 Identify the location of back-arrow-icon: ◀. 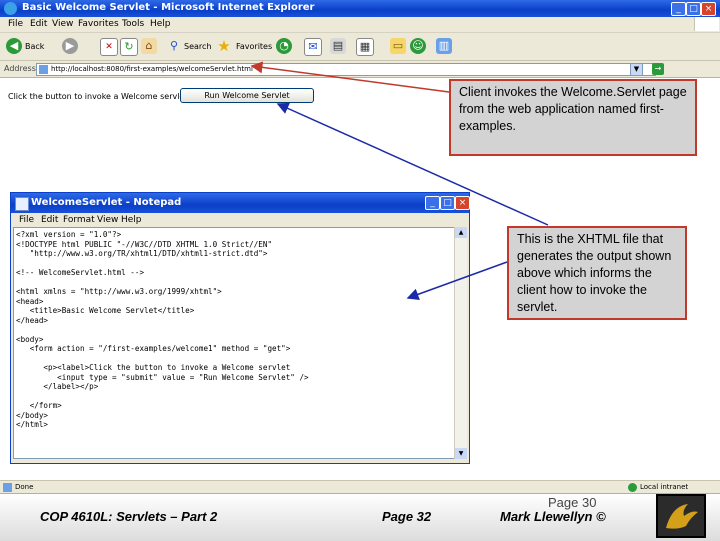
(14, 46).